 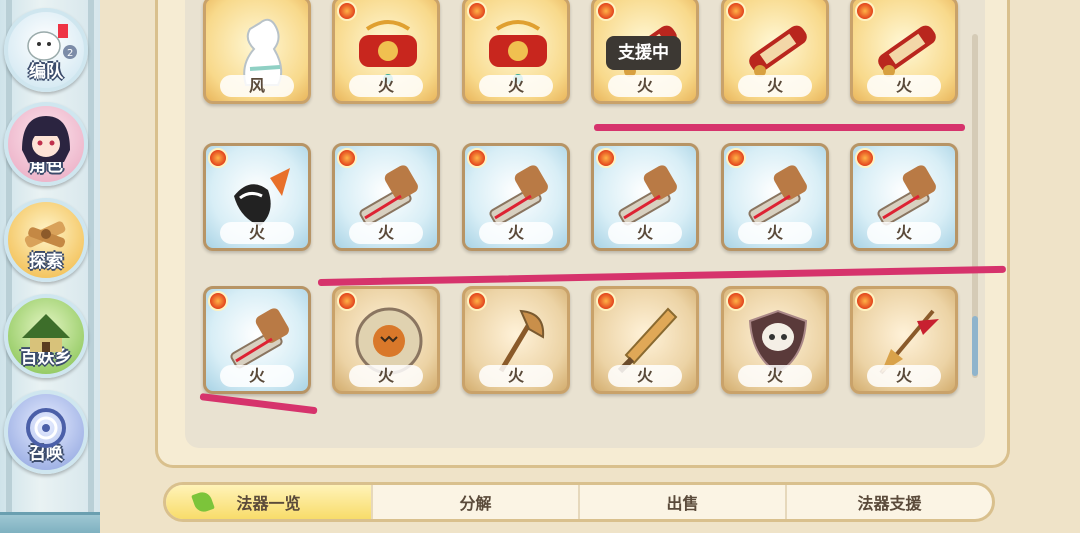 What do you see at coordinates (45, 234) in the screenshot?
I see `explore-icon` at bounding box center [45, 234].